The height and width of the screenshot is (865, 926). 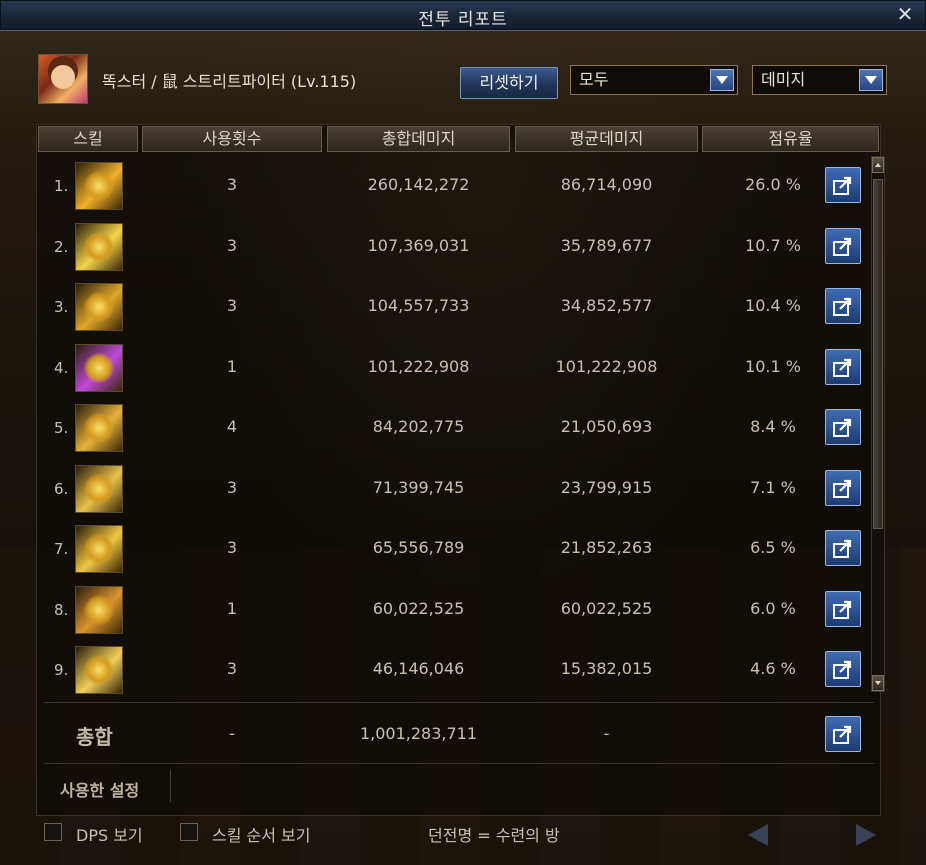 What do you see at coordinates (170, 786) in the screenshot?
I see `settings-separator` at bounding box center [170, 786].